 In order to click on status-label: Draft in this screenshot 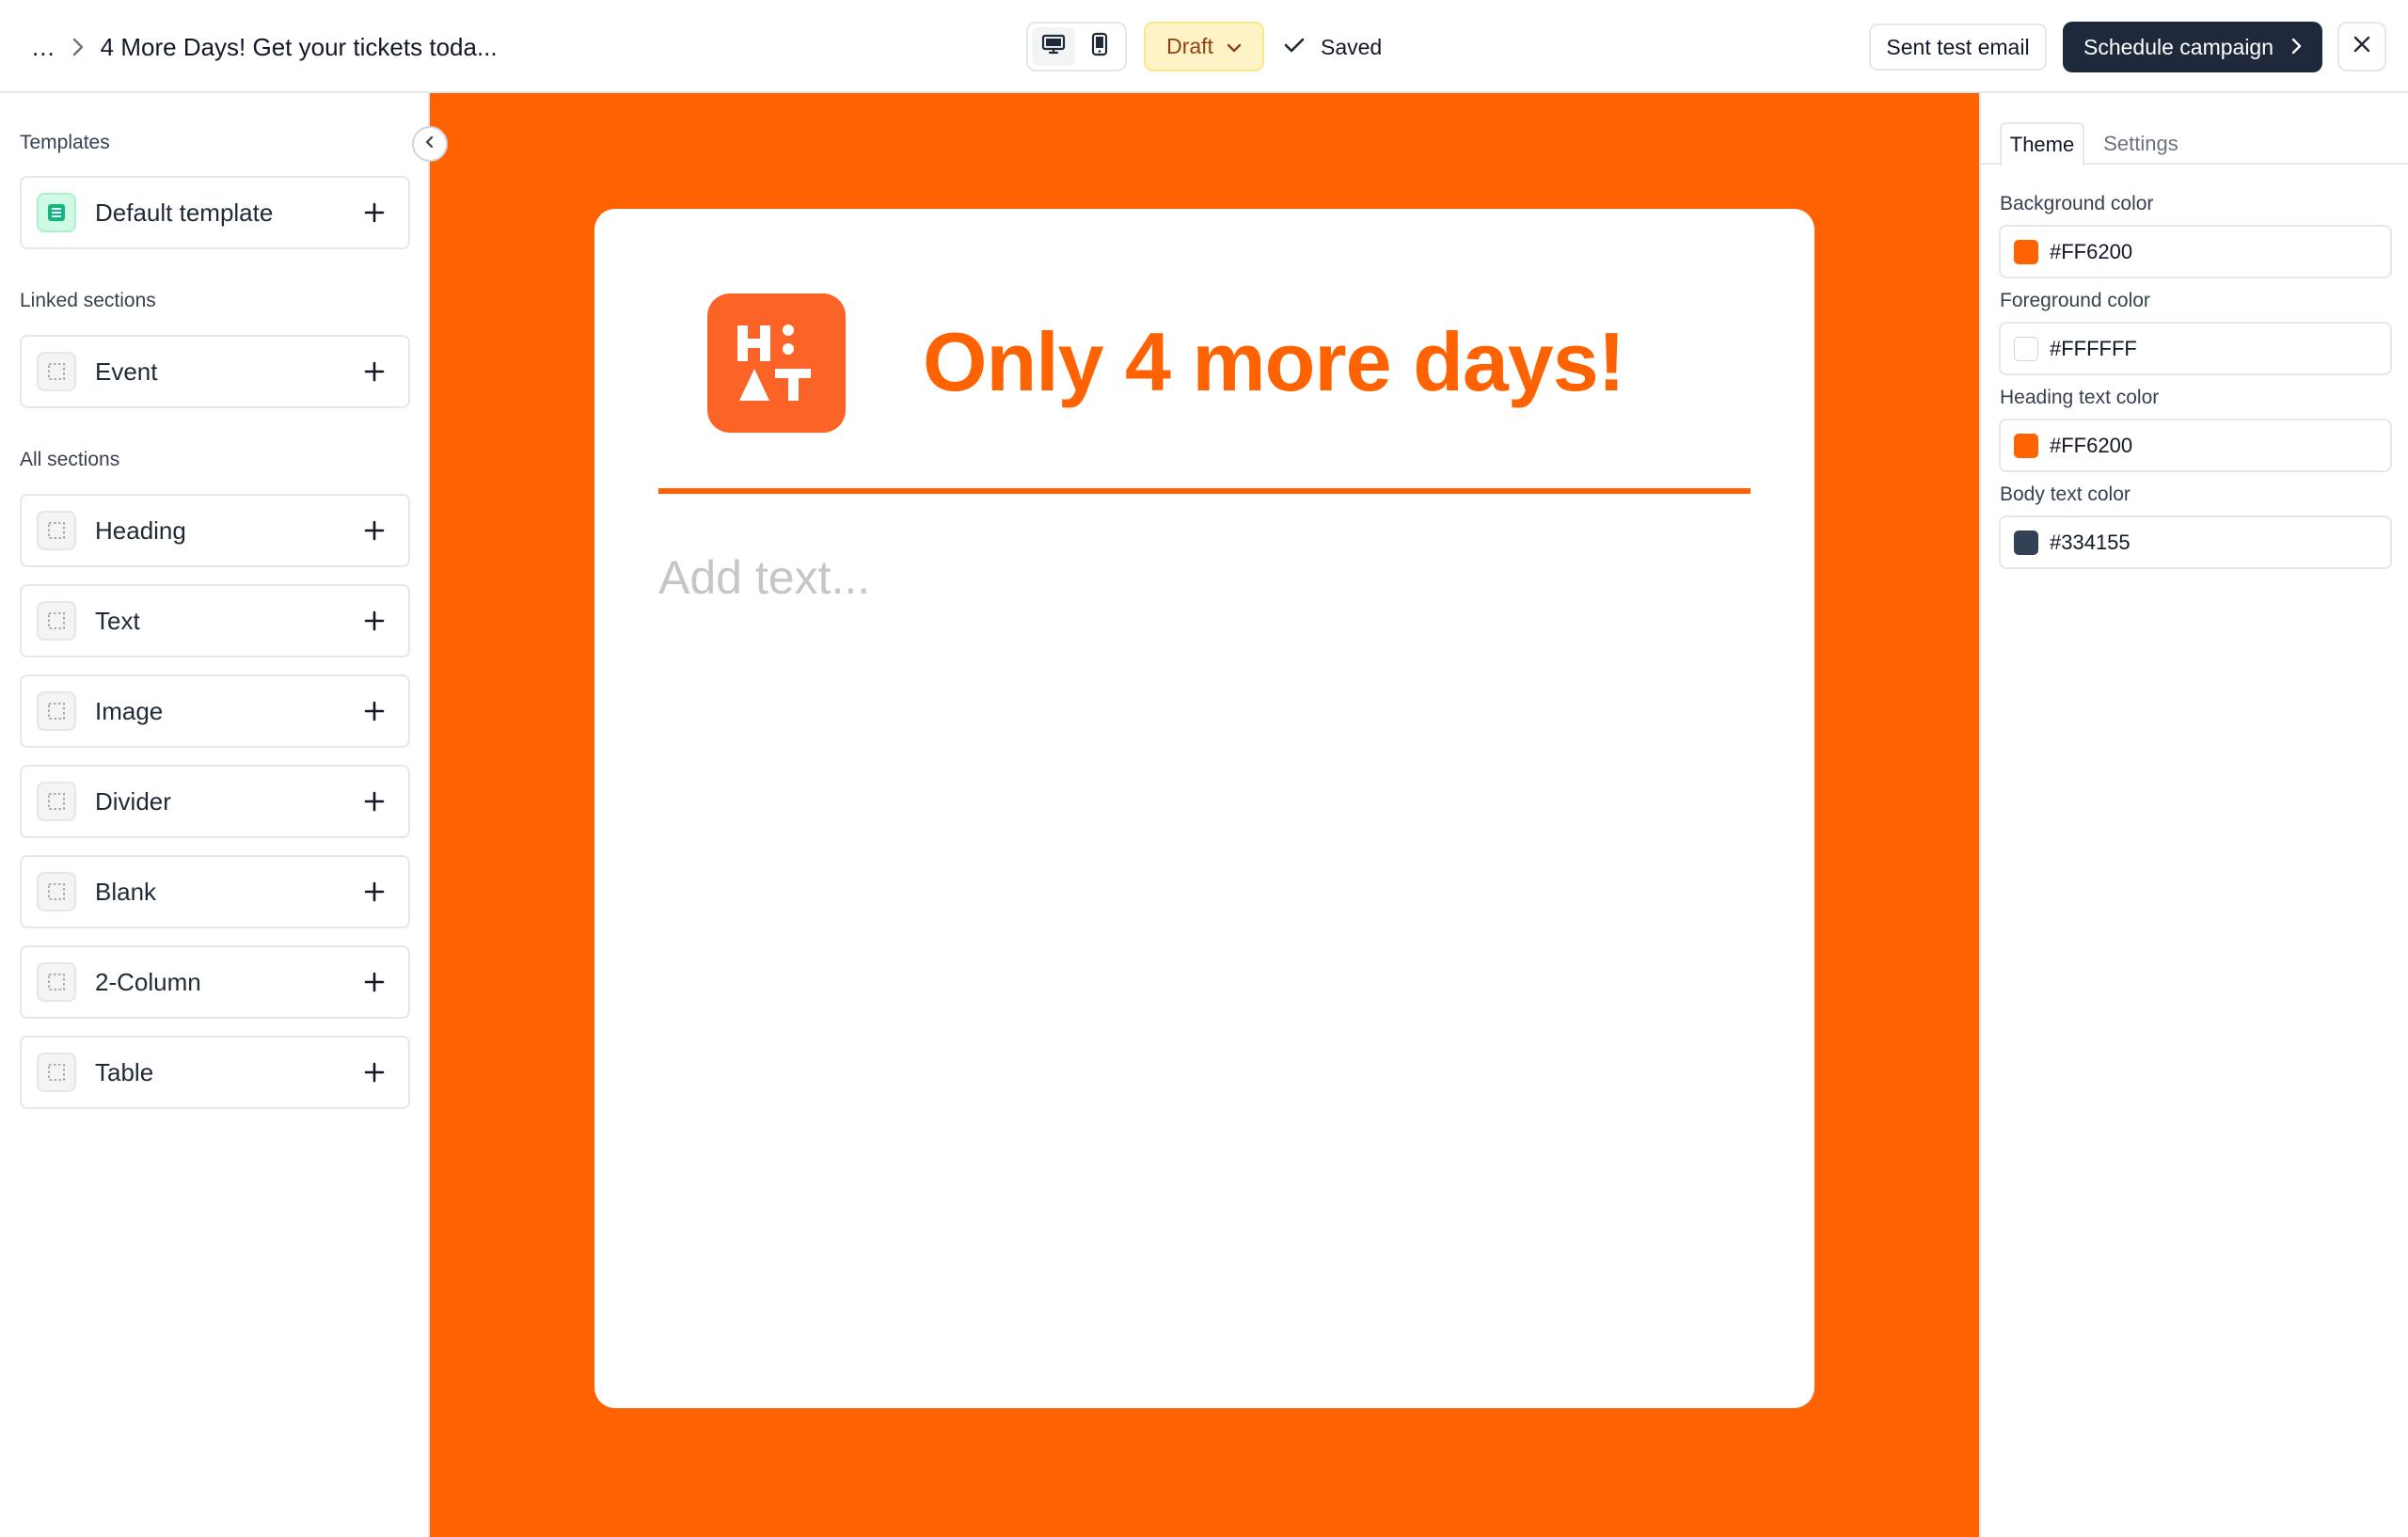, I will do `click(1190, 46)`.